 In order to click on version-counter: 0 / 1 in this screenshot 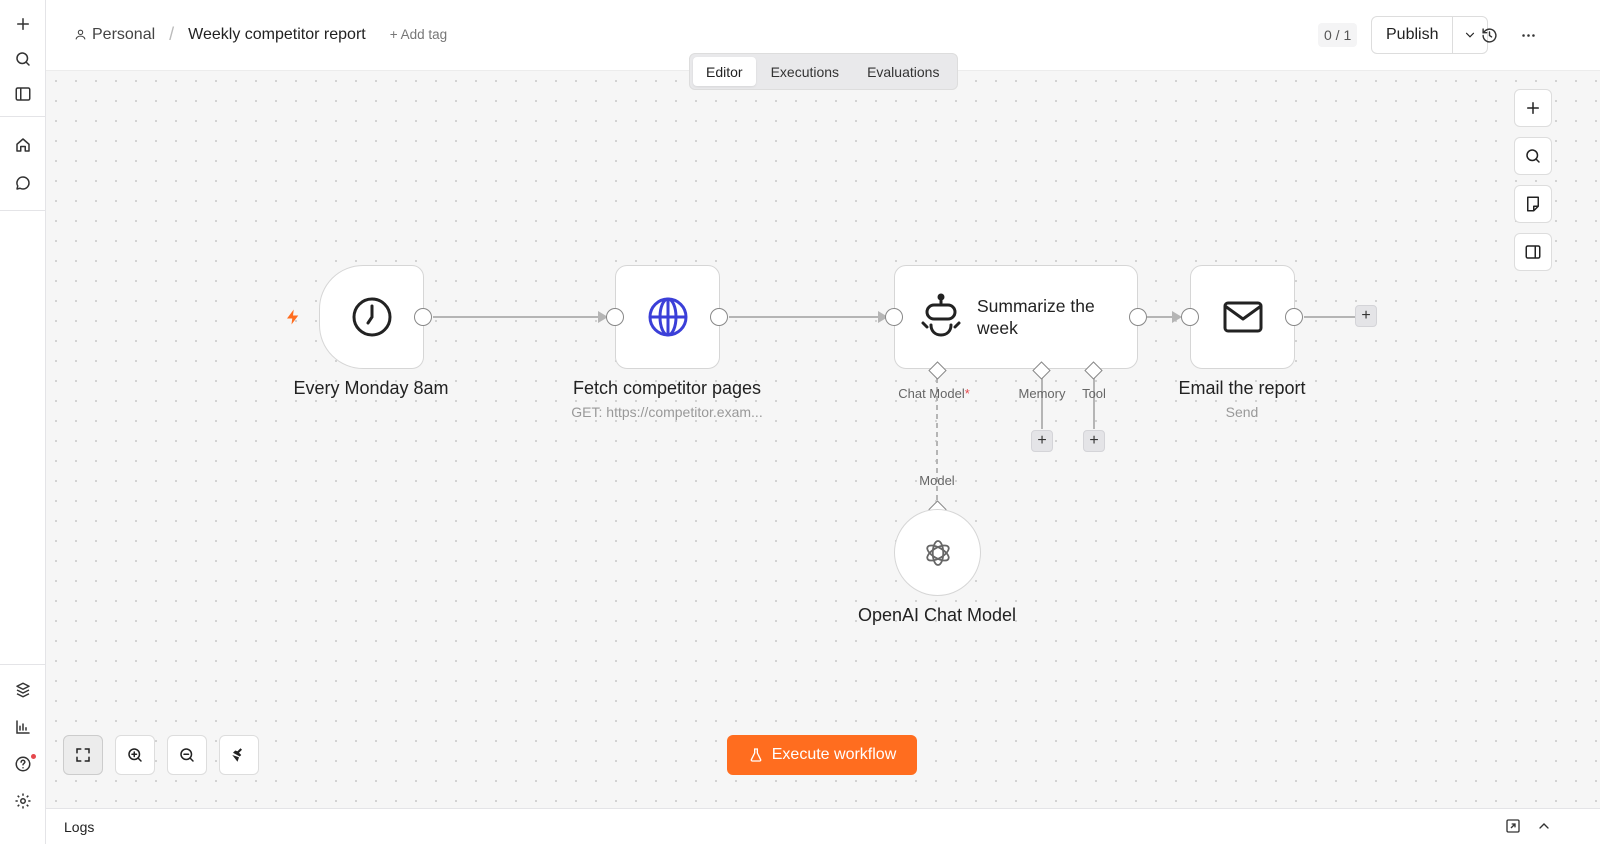, I will do `click(1338, 35)`.